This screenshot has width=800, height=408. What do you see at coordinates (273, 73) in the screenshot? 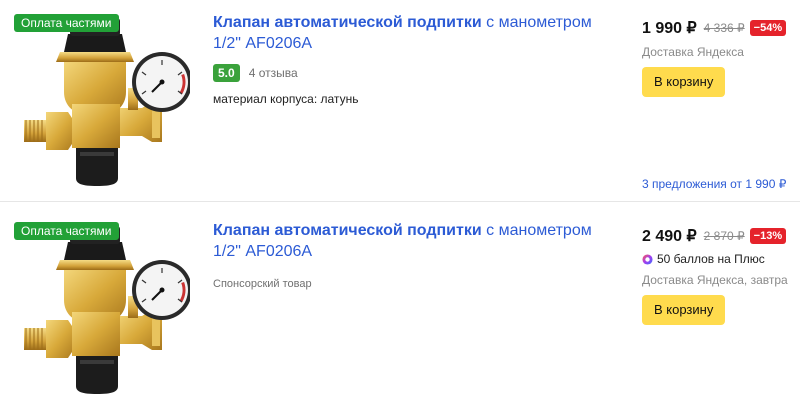
I see `reviews-count: 4 отзыва` at bounding box center [273, 73].